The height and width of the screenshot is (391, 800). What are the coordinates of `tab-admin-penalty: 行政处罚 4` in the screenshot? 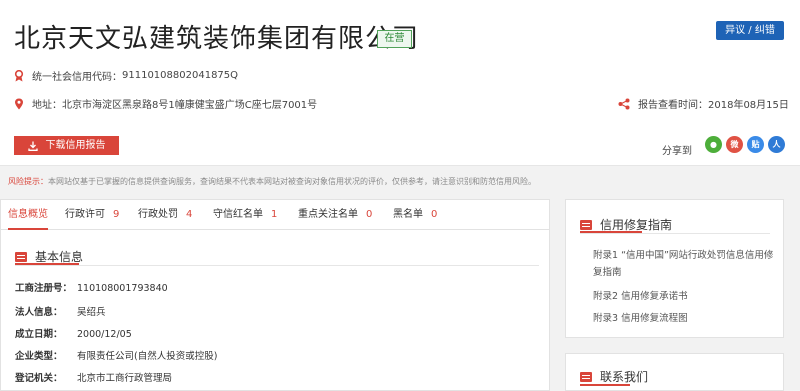 It's located at (165, 215).